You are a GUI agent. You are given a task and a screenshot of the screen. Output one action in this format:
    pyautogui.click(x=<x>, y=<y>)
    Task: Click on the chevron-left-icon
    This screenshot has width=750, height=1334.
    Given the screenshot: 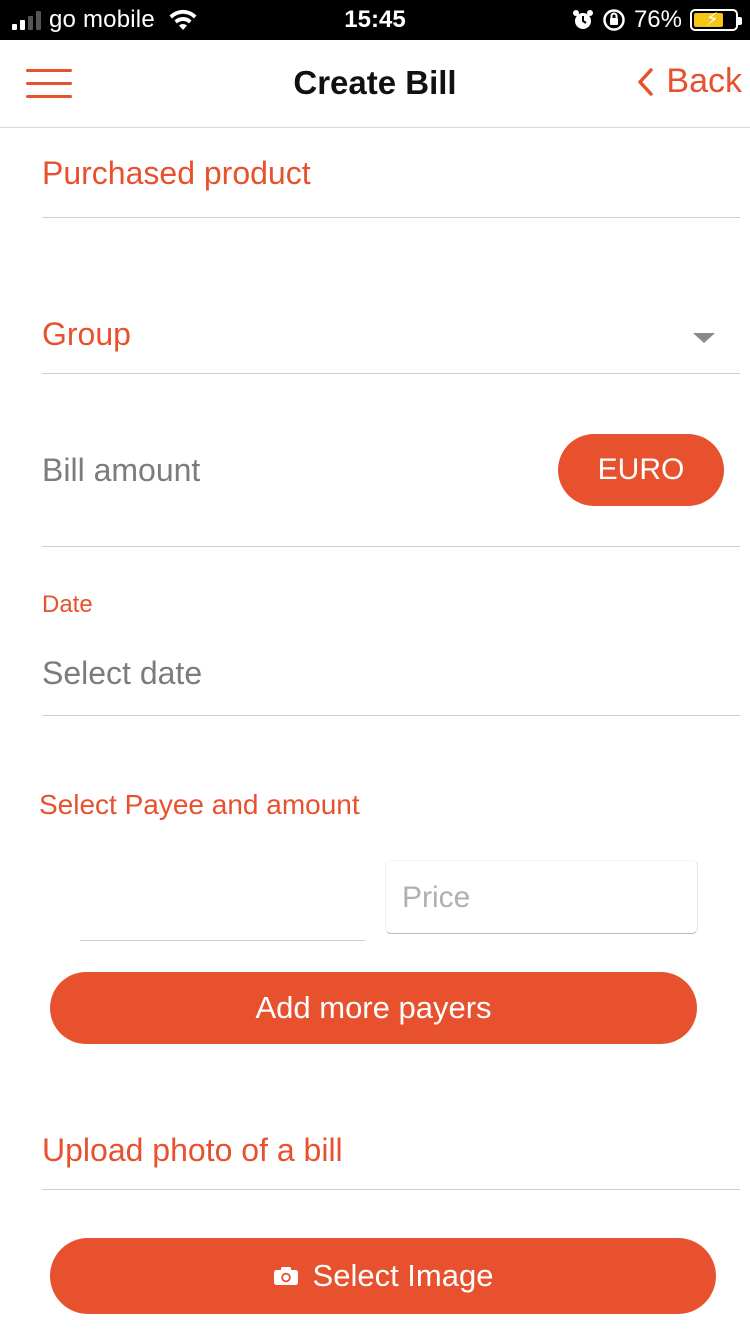 What is the action you would take?
    pyautogui.click(x=646, y=81)
    